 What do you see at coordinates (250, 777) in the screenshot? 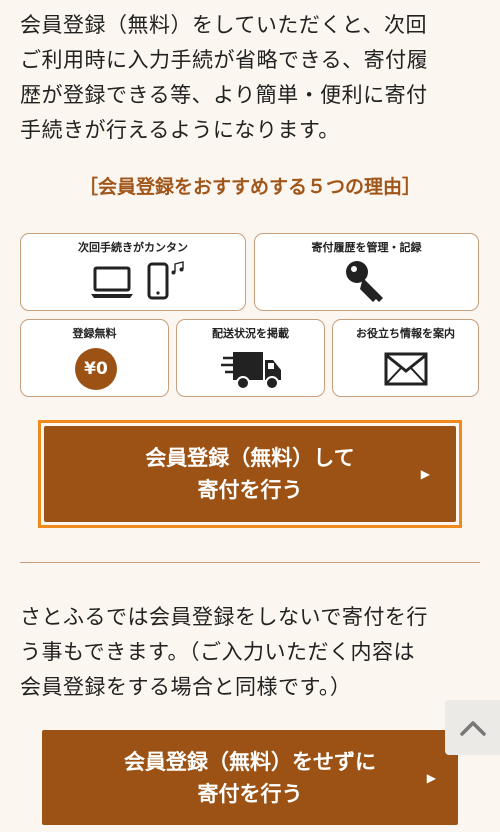
I see `donate-without-register-button: 会員登録（無料）をせずに 寄付を行う ▶` at bounding box center [250, 777].